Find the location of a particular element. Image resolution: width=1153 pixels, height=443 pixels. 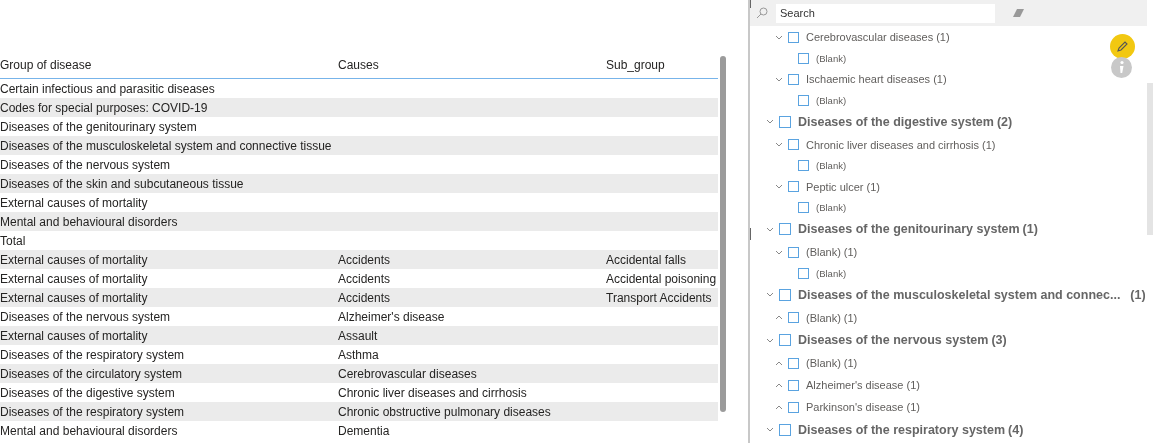

table-cell-text: Assault is located at coordinates (358, 335).